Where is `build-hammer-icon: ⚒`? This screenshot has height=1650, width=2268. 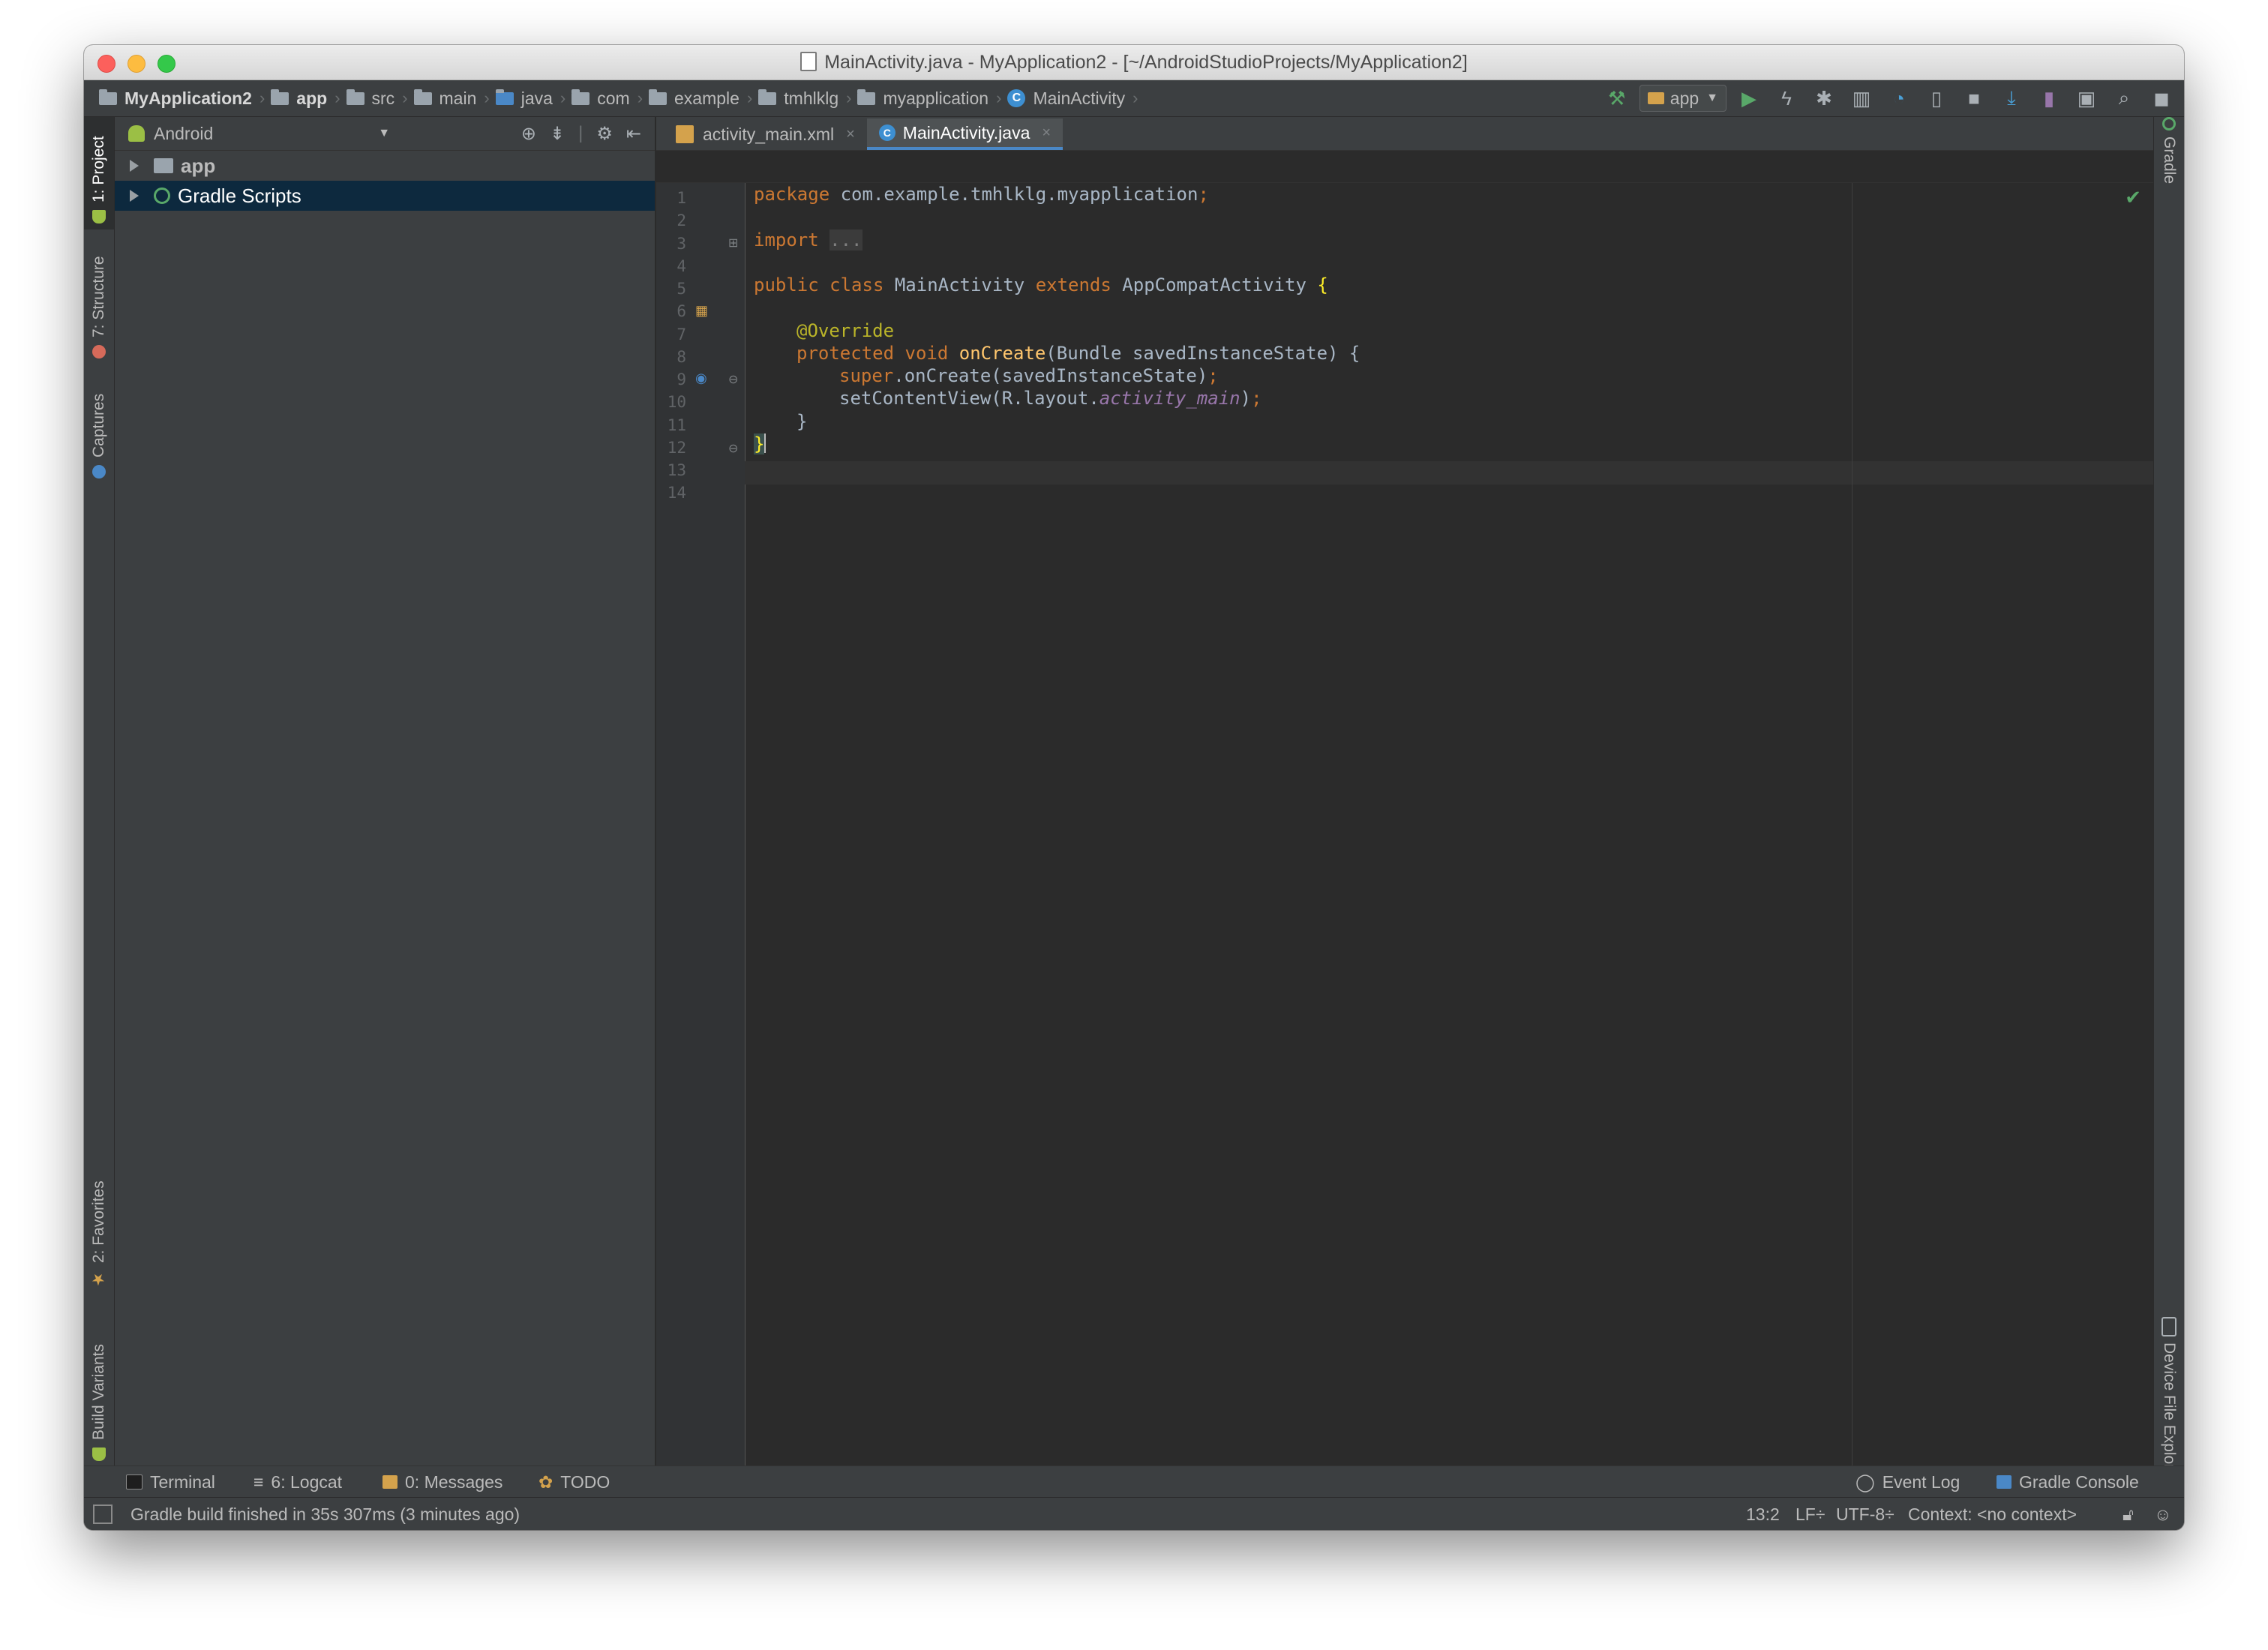 build-hammer-icon: ⚒ is located at coordinates (1617, 98).